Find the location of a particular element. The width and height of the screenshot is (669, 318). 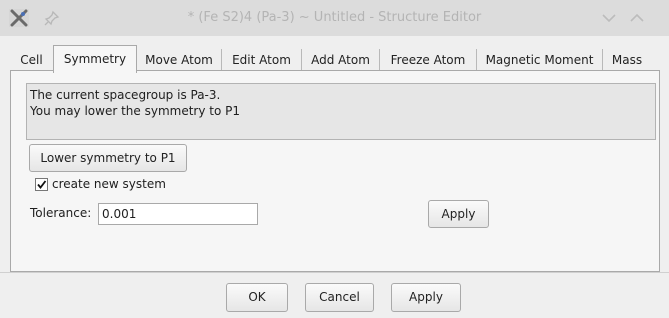

info-line-lower-hint: You may lower the symmetry to P1 is located at coordinates (135, 111).